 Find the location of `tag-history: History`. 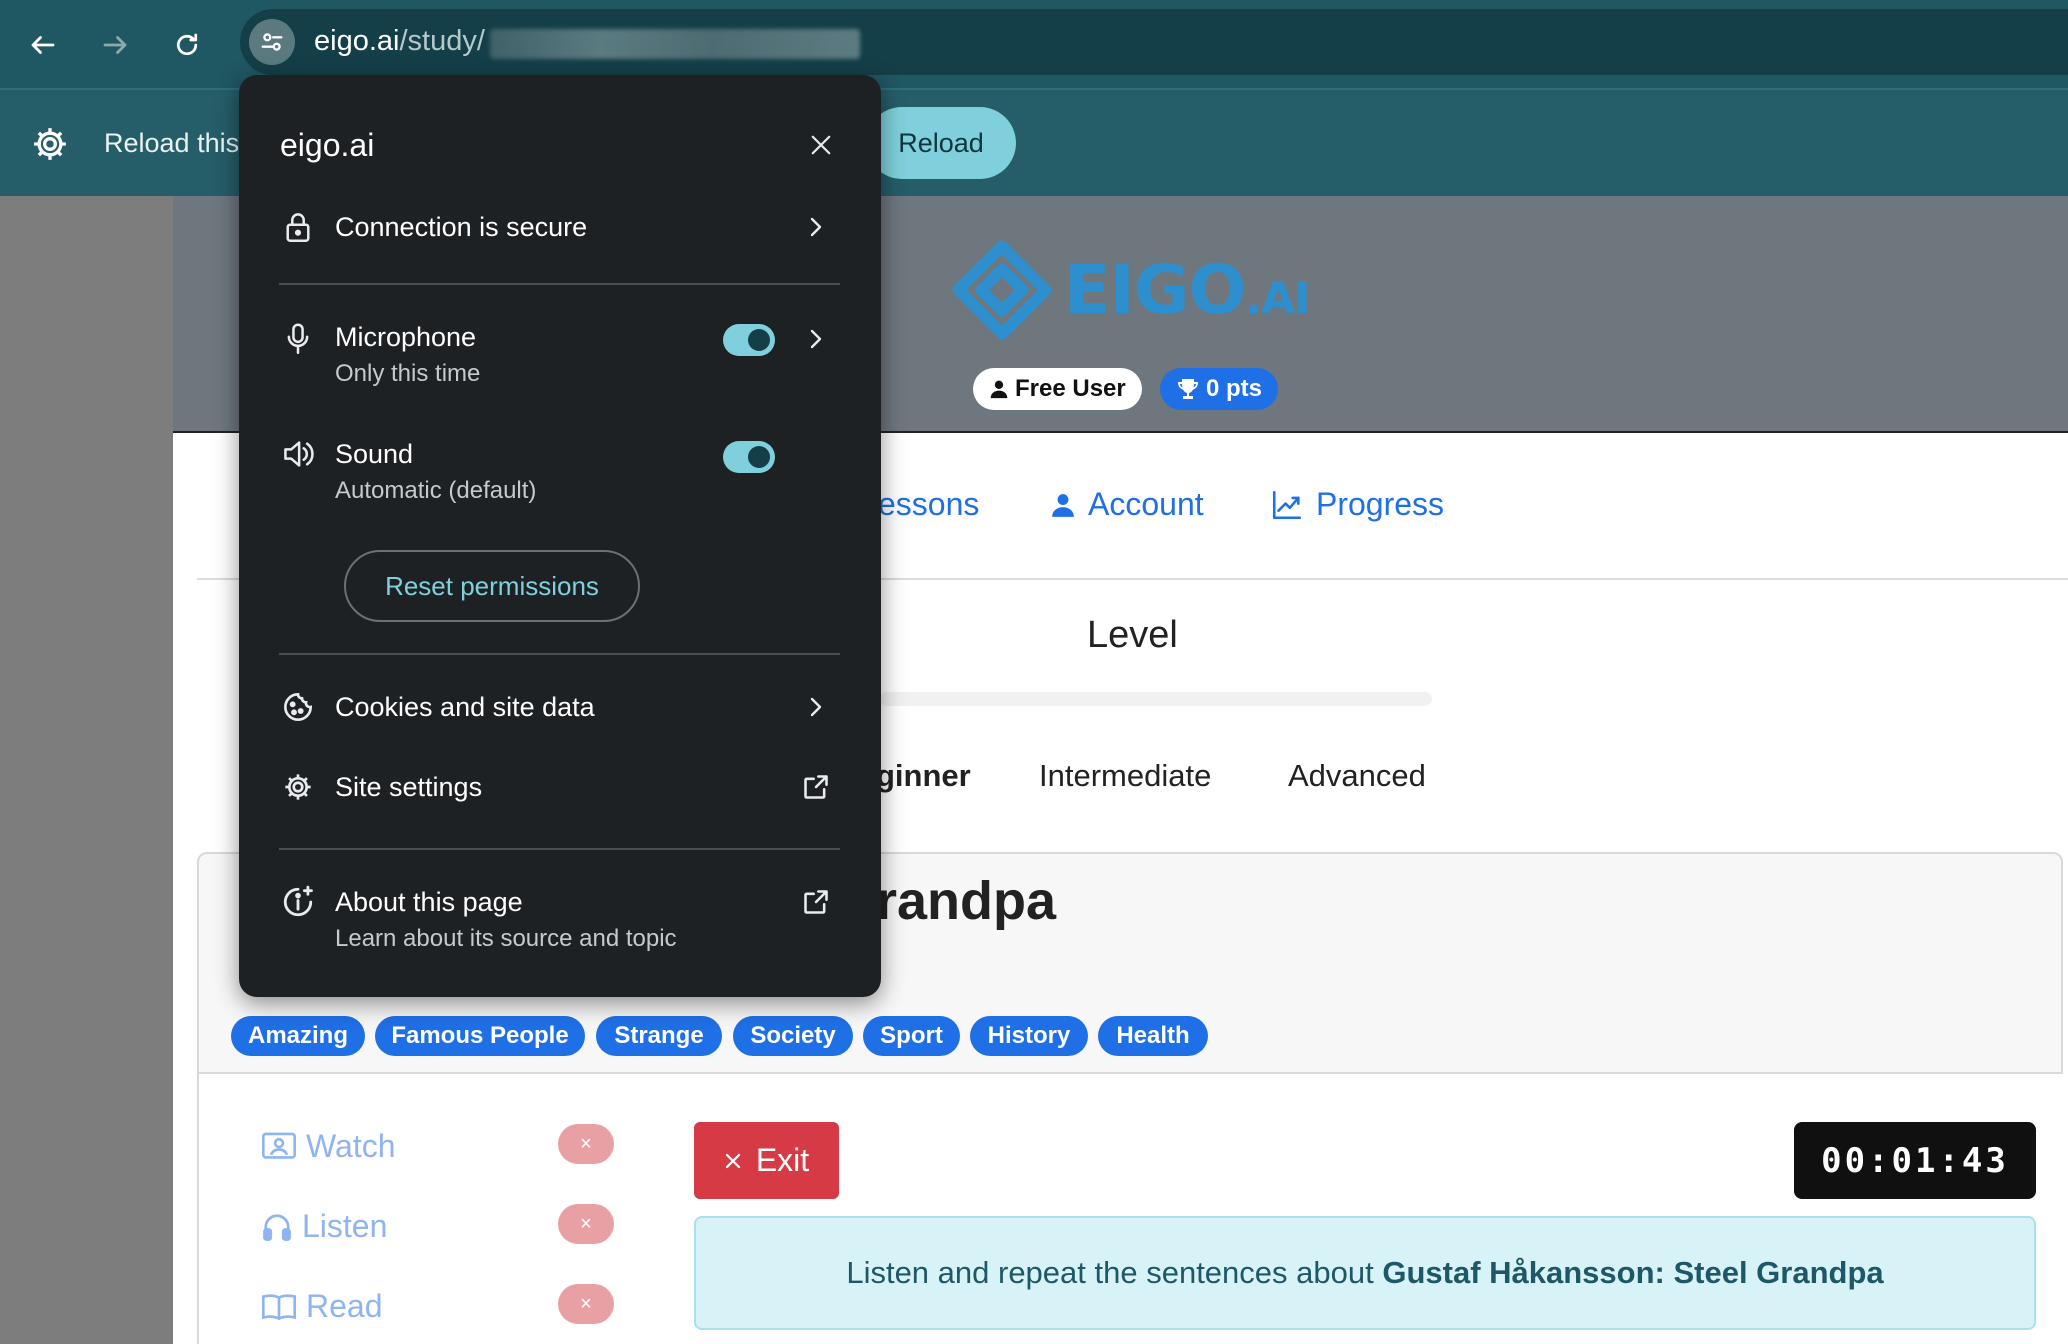

tag-history: History is located at coordinates (1029, 1036).